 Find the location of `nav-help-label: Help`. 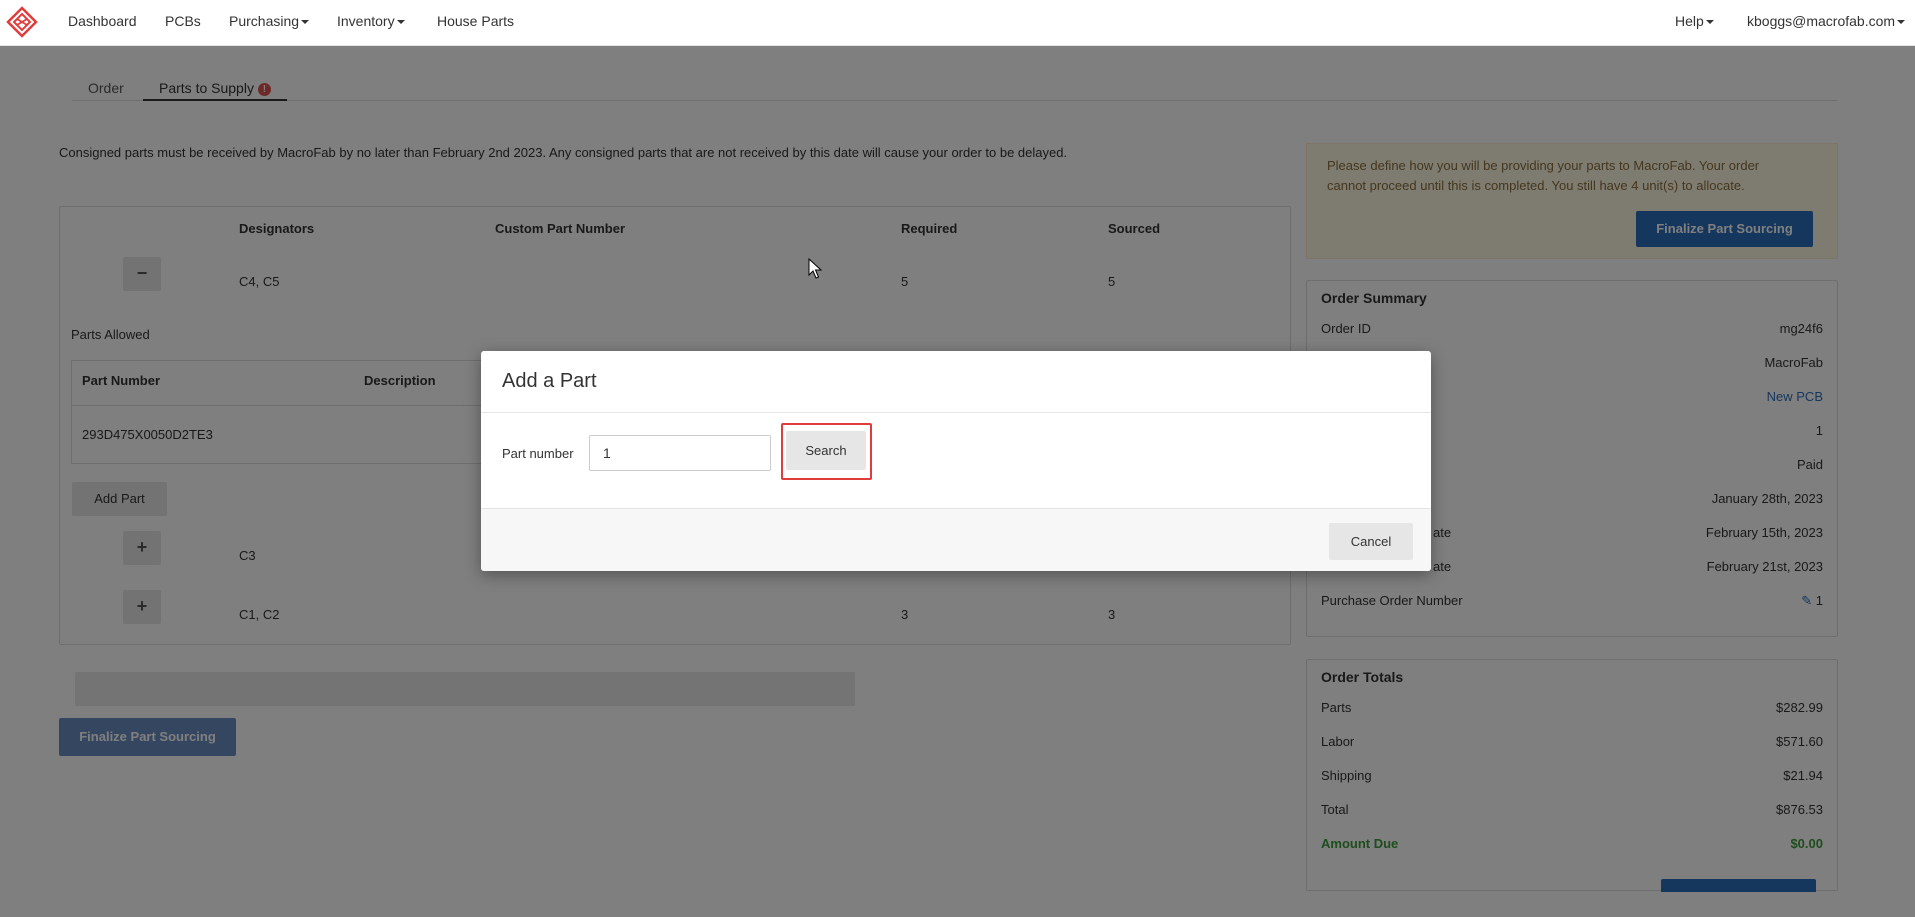

nav-help-label: Help is located at coordinates (1689, 21).